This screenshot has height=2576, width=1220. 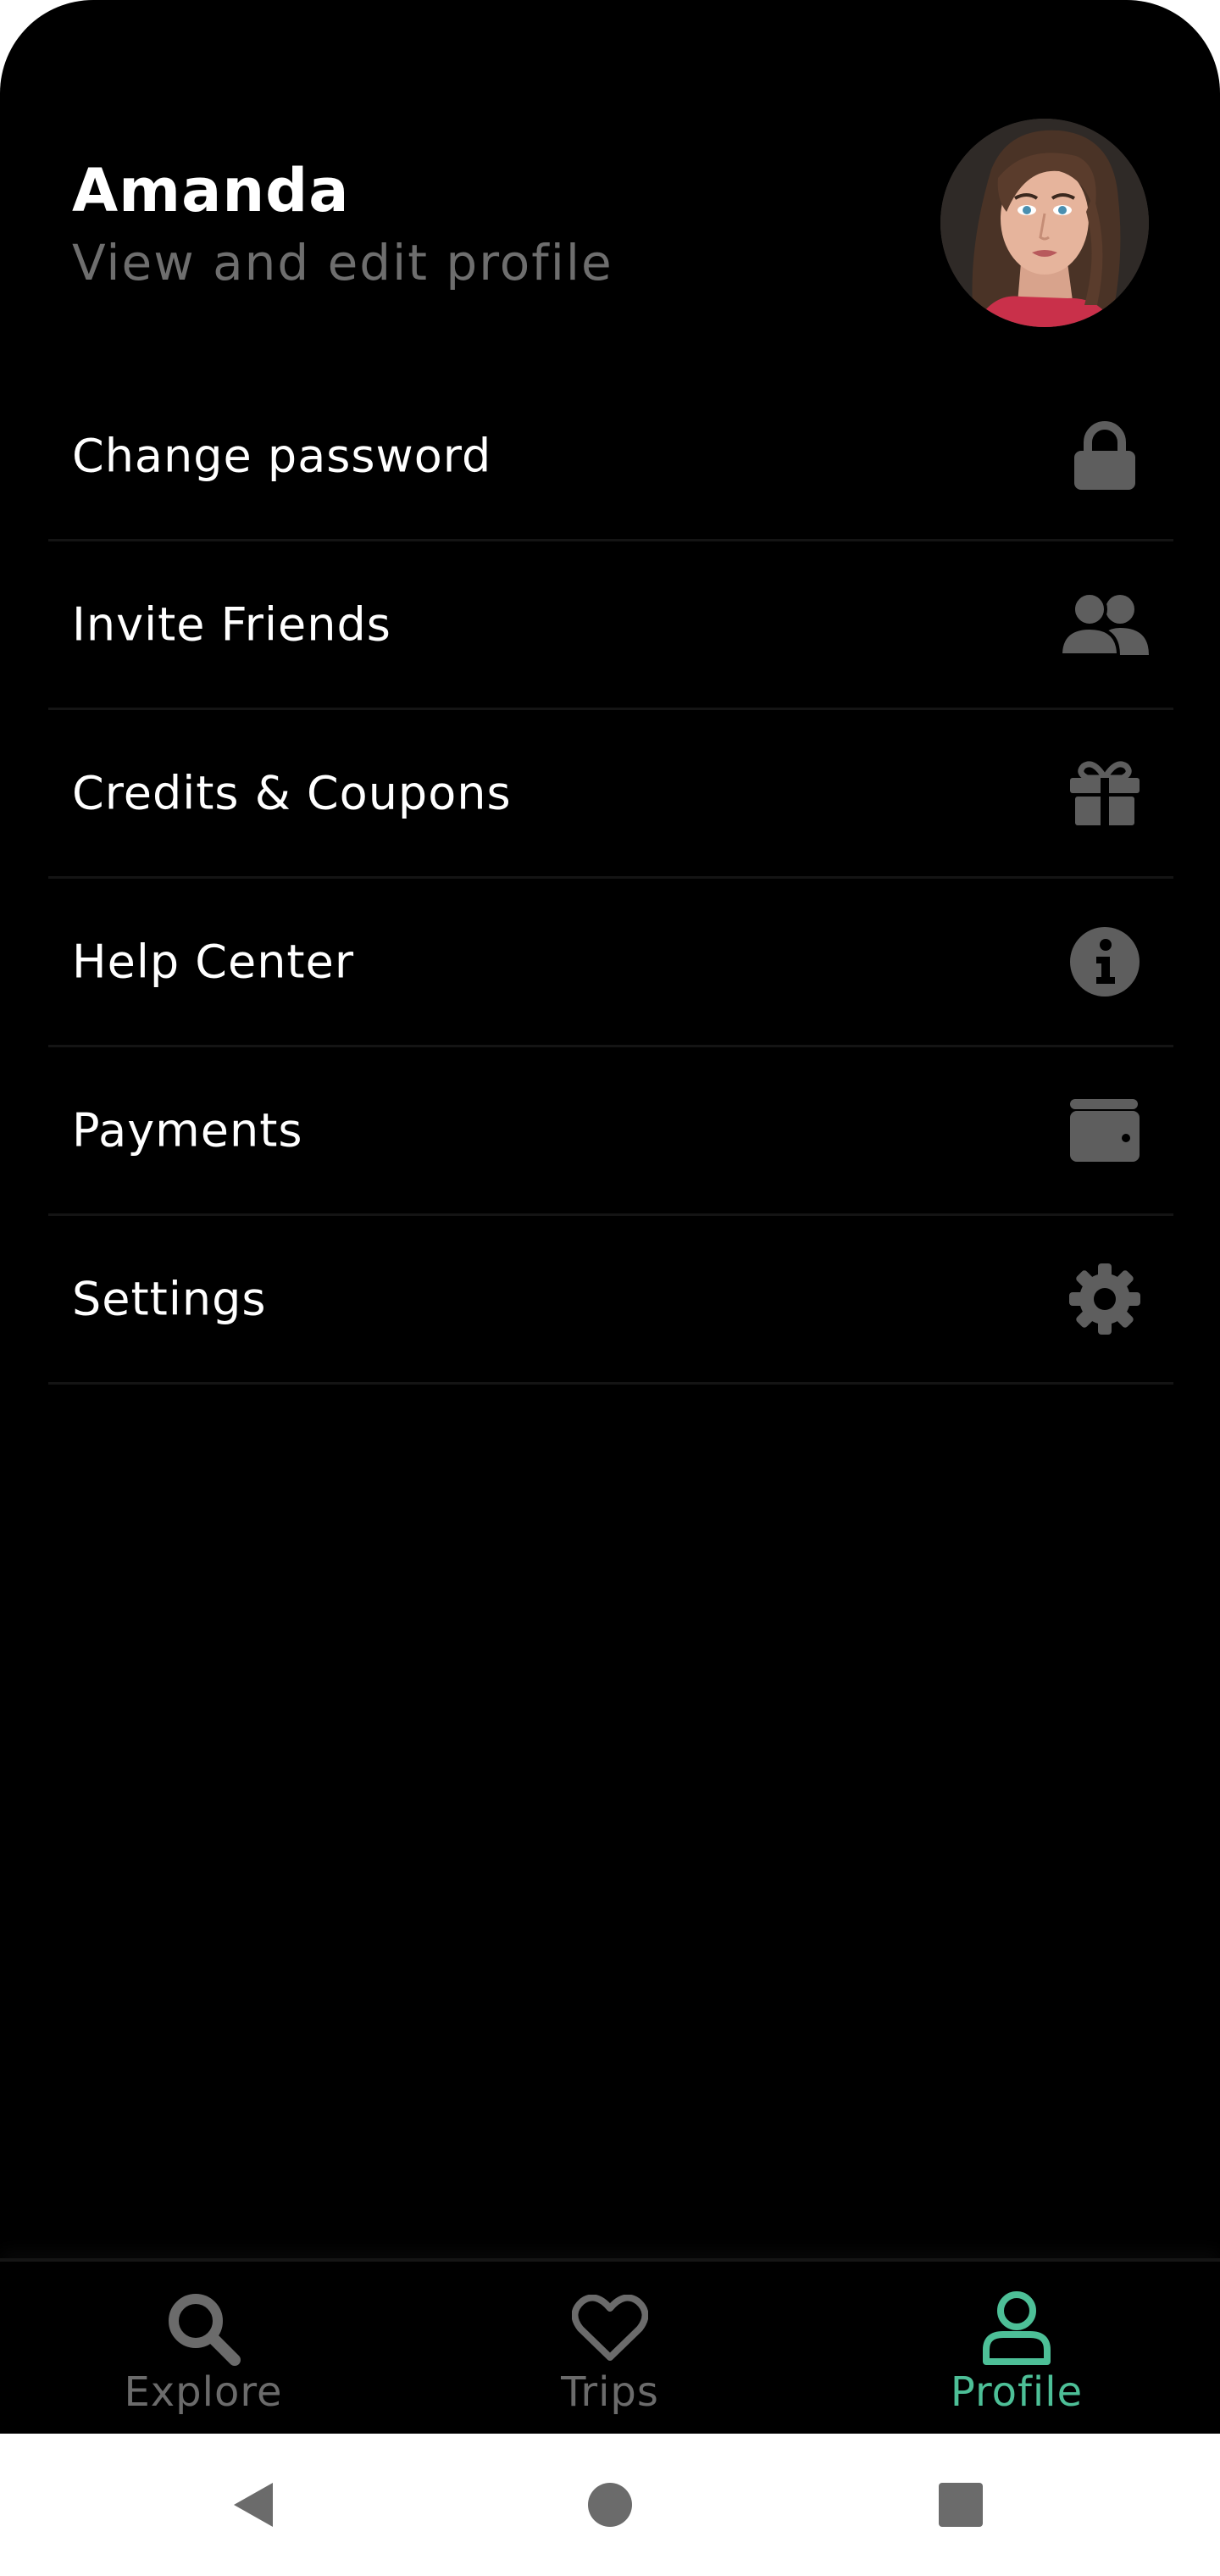 I want to click on profile-header: Amanda View and edit profile, so click(x=342, y=225).